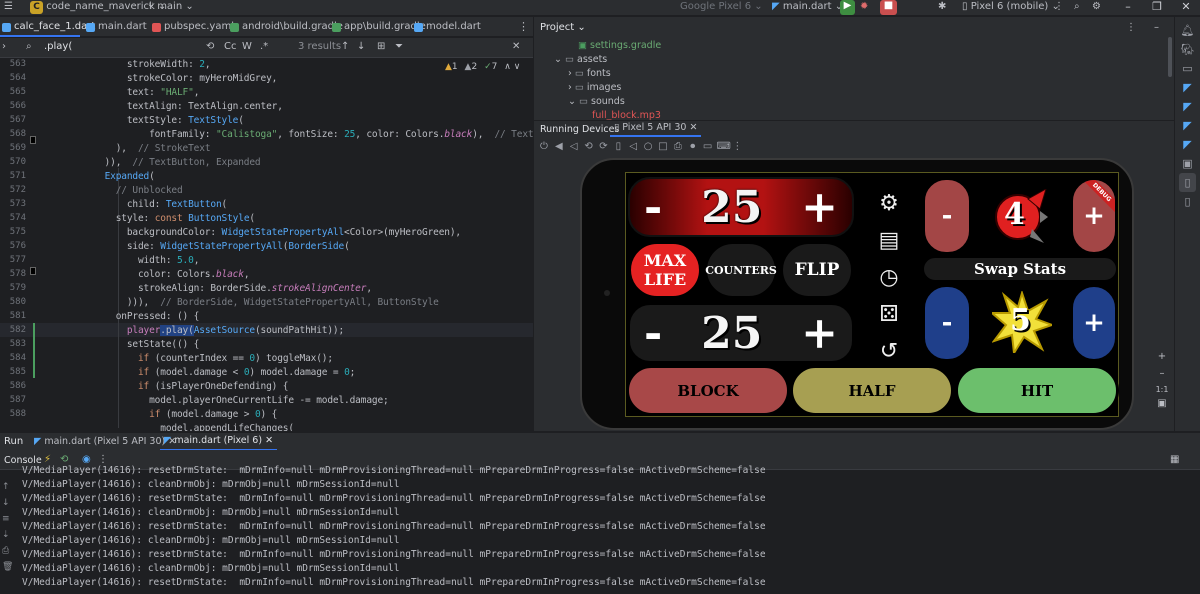 Image resolution: width=1200 pixels, height=594 pixels. Describe the element at coordinates (1187, 201) in the screenshot. I see `emulator-icon: ▯` at that location.